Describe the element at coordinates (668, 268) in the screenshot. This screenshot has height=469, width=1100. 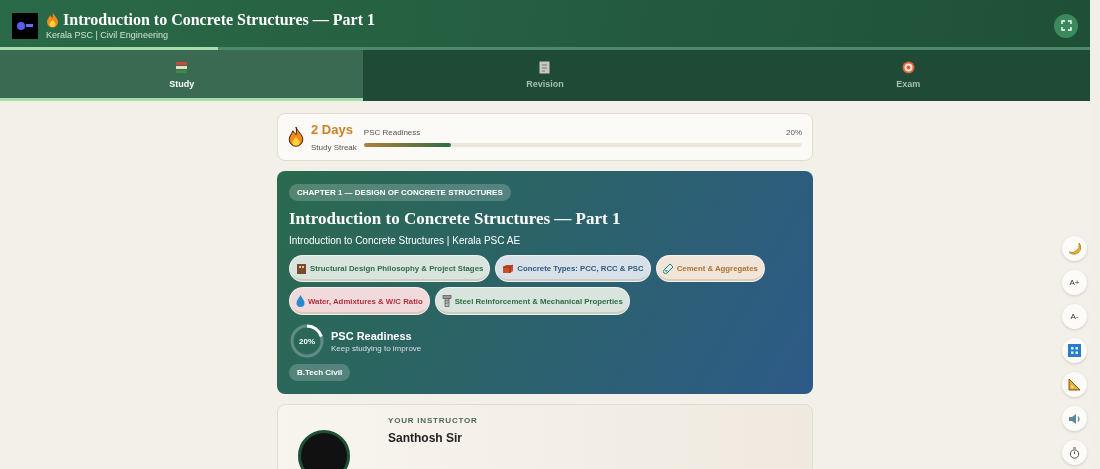
I see `test-tube-icon` at that location.